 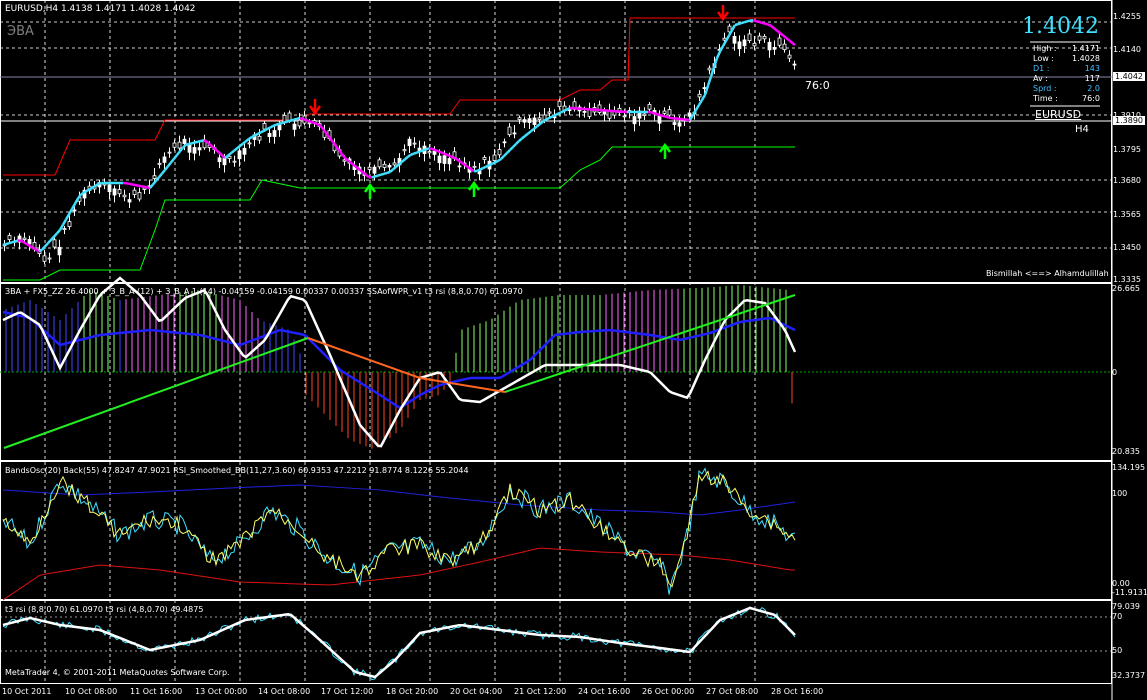 What do you see at coordinates (284, 691) in the screenshot?
I see `time-axis-label: 14 Oct 08:00` at bounding box center [284, 691].